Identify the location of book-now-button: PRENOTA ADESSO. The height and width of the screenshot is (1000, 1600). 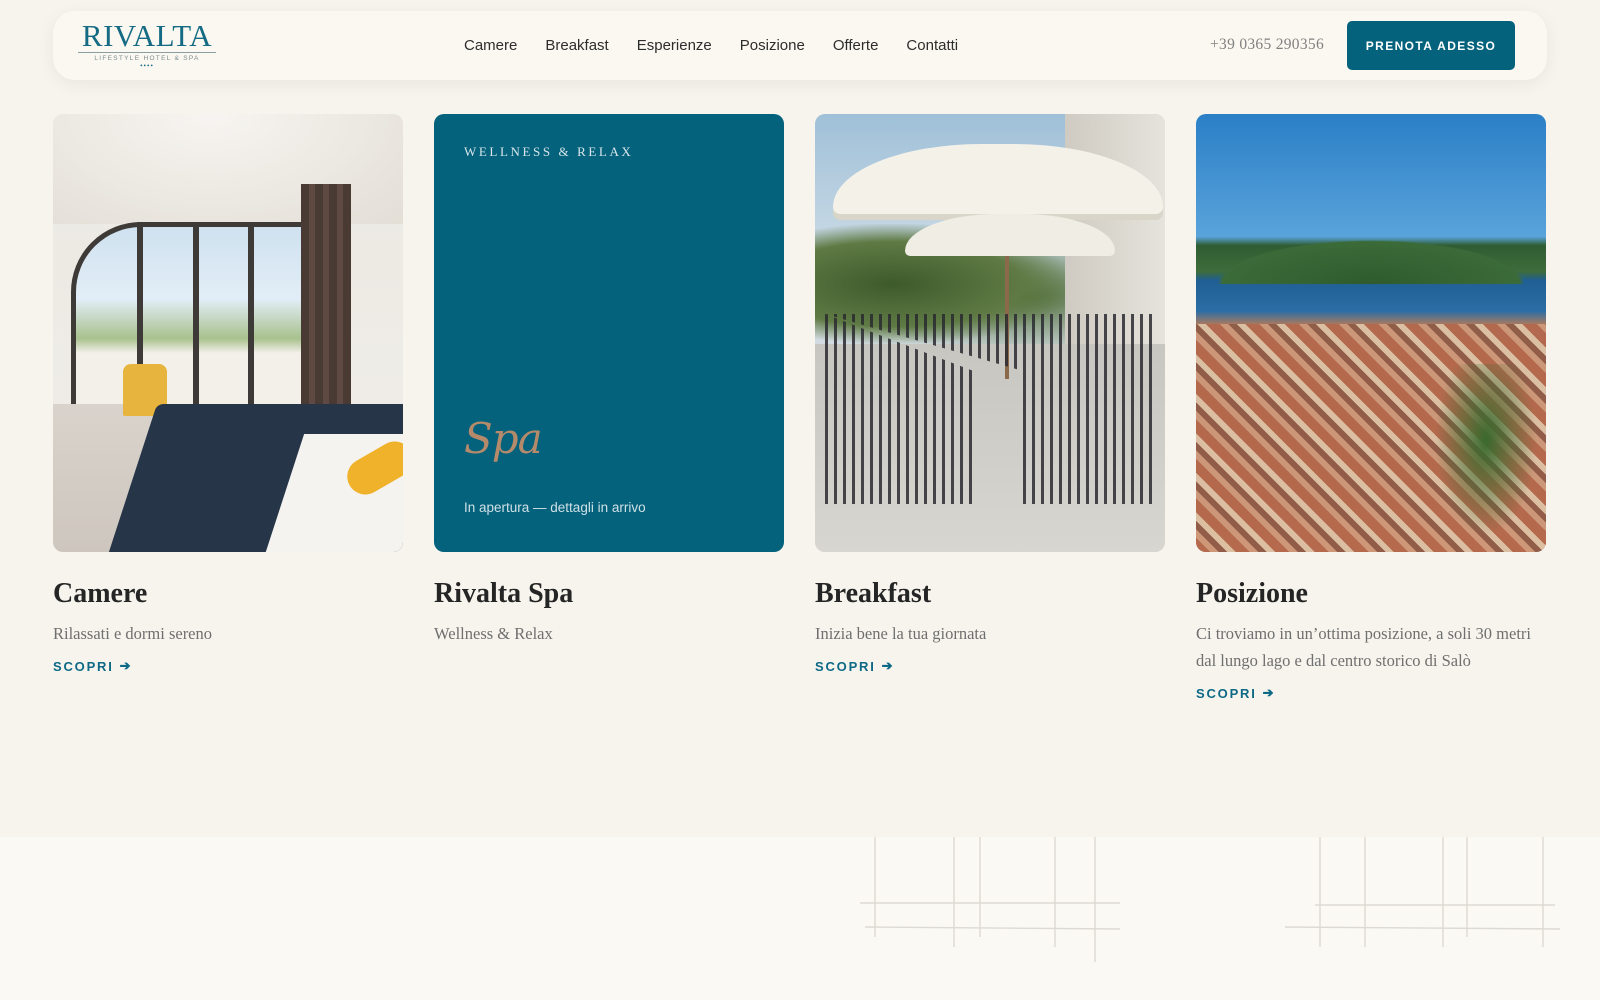
(1431, 45).